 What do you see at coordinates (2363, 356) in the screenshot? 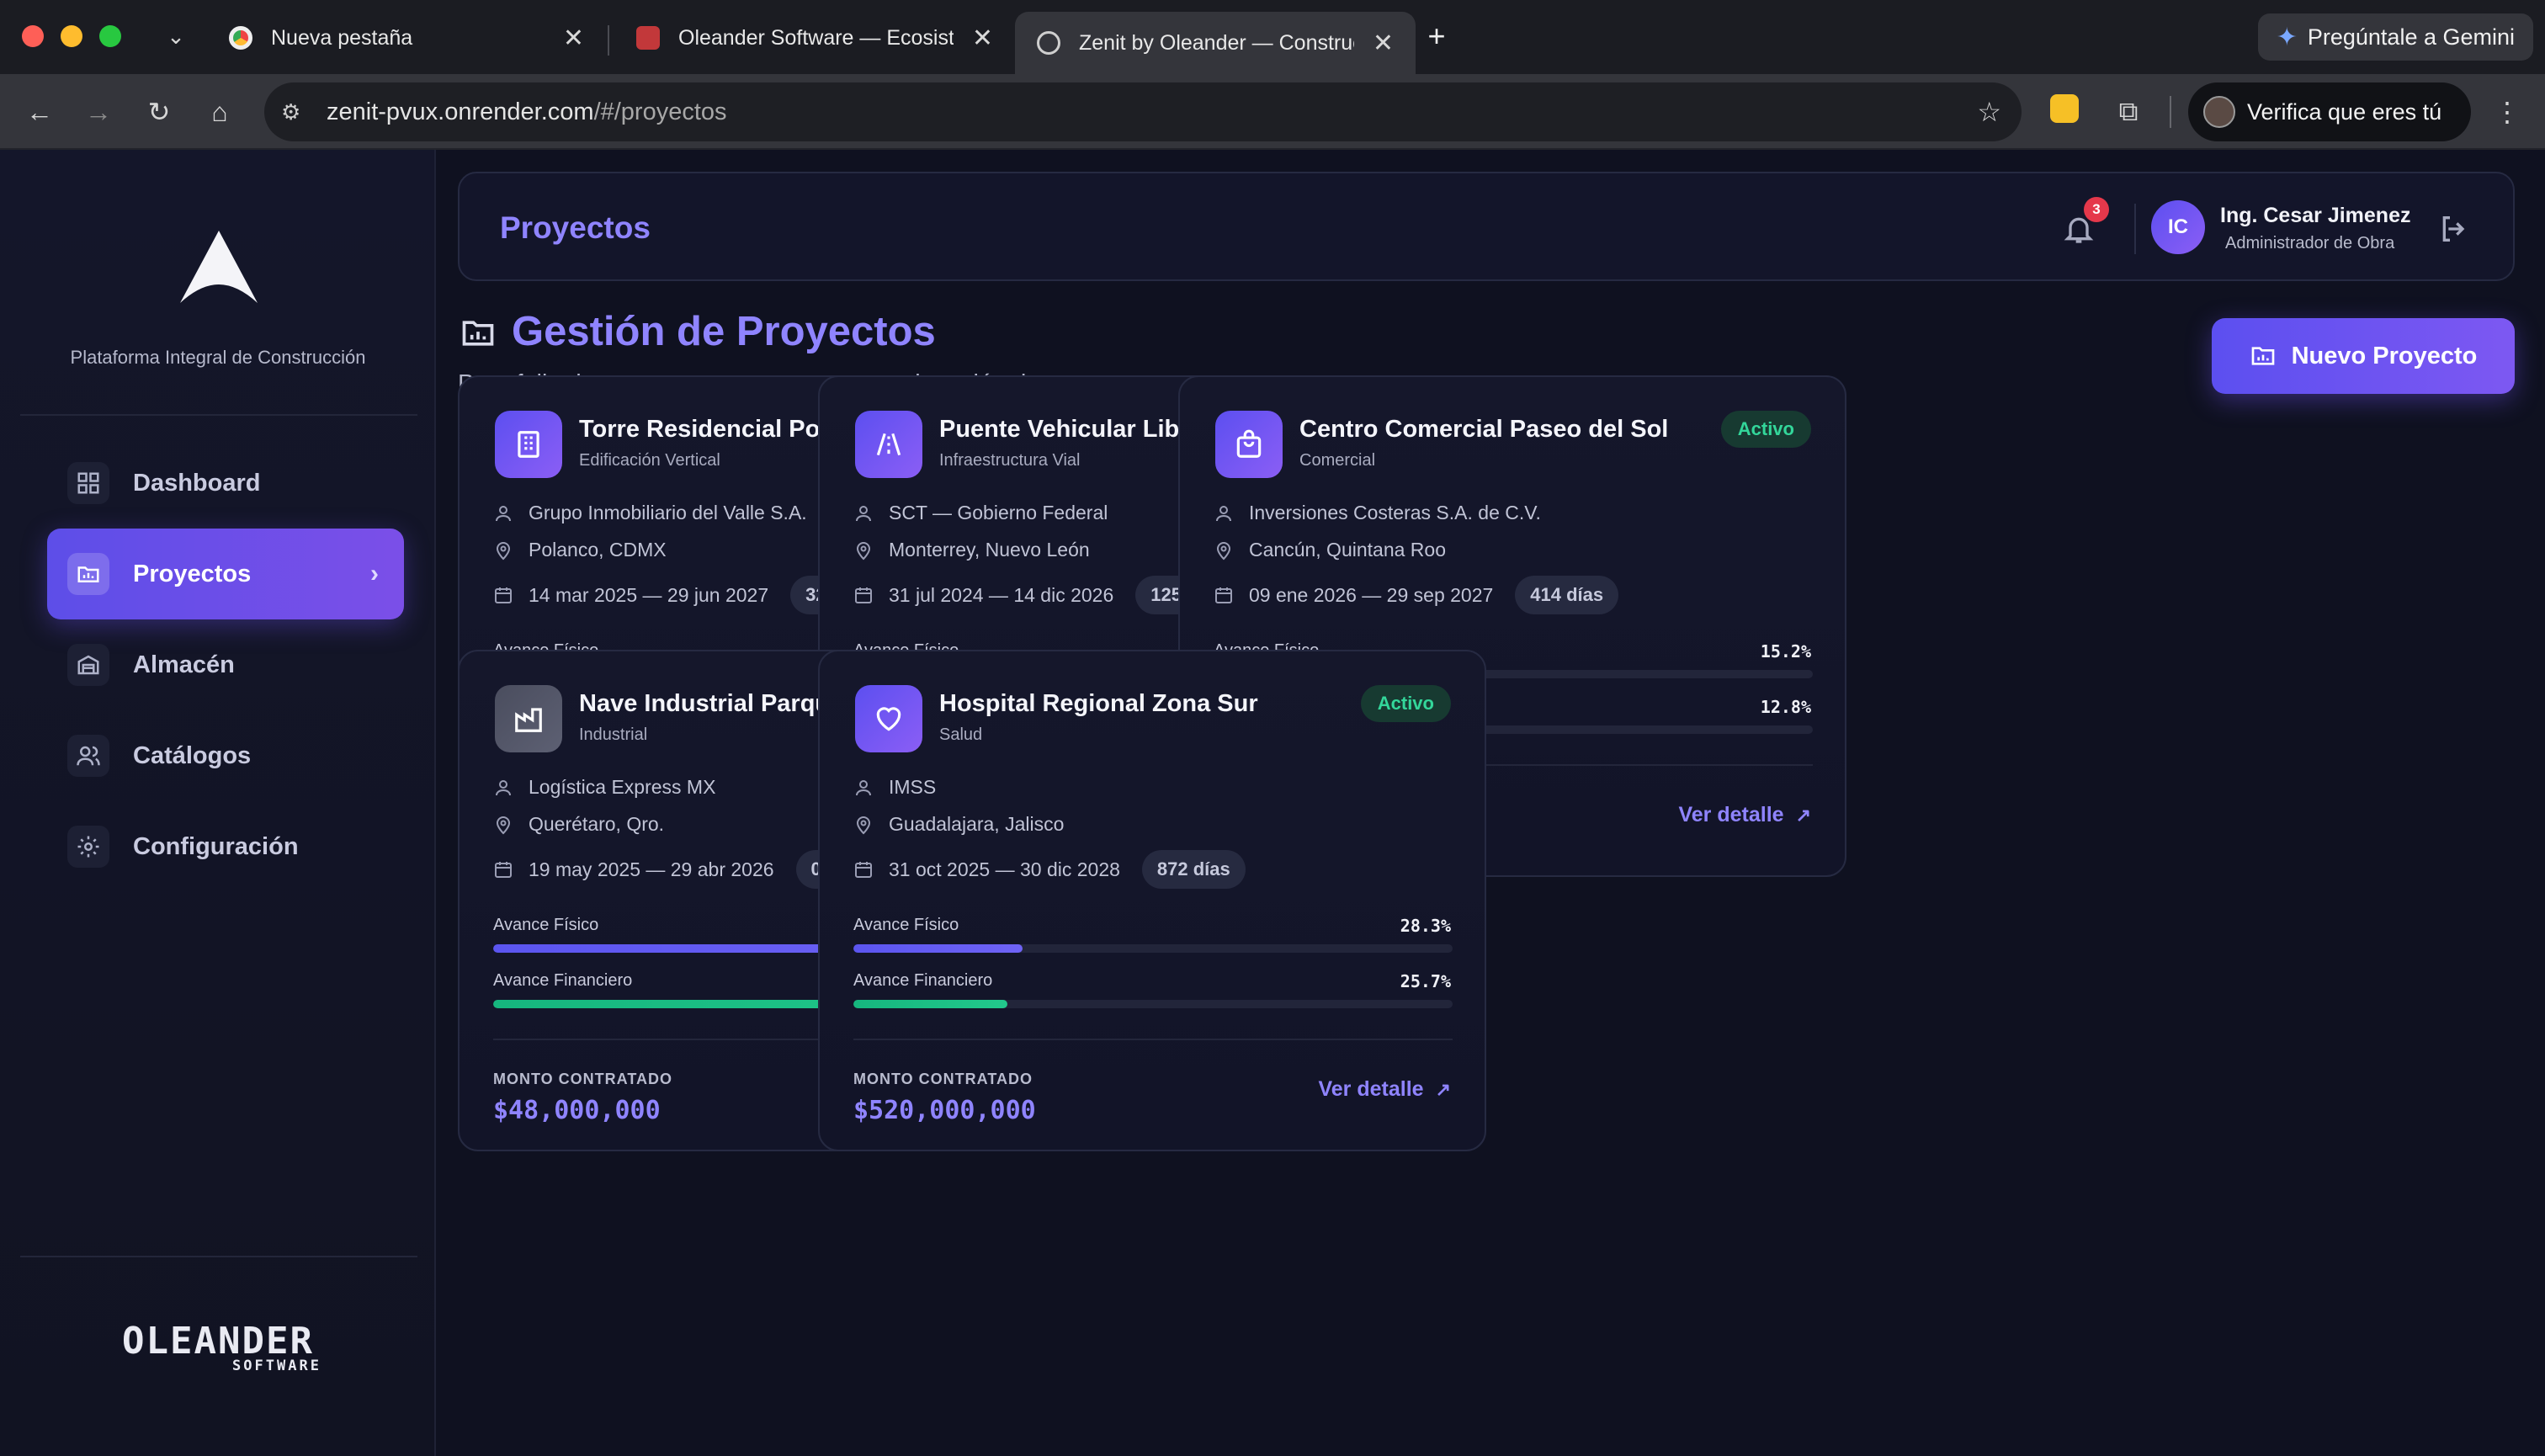
I see `new-project-button: Nuevo Proyecto` at bounding box center [2363, 356].